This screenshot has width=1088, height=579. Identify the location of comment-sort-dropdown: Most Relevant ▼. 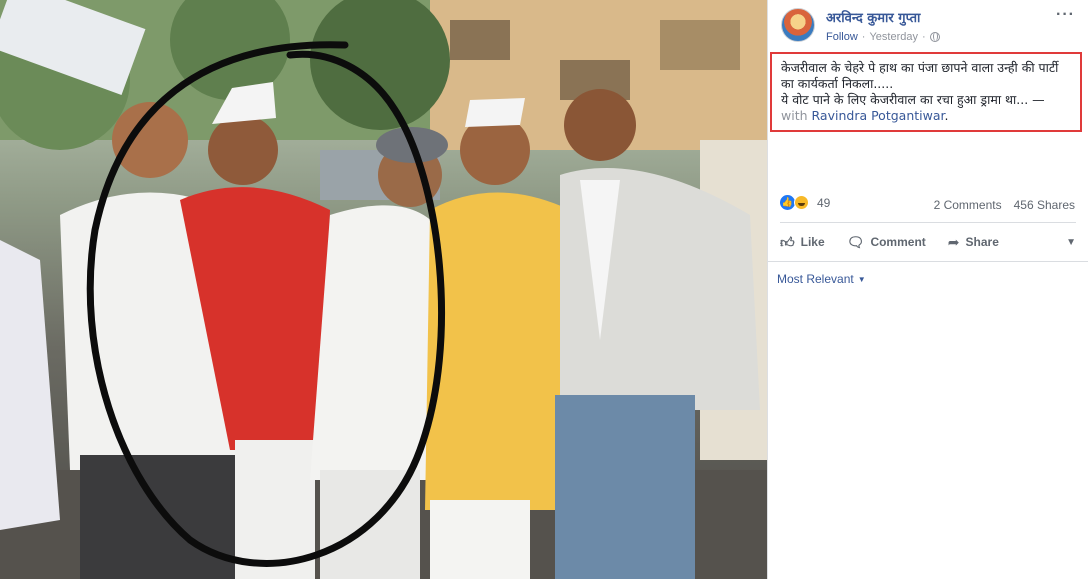
(821, 279).